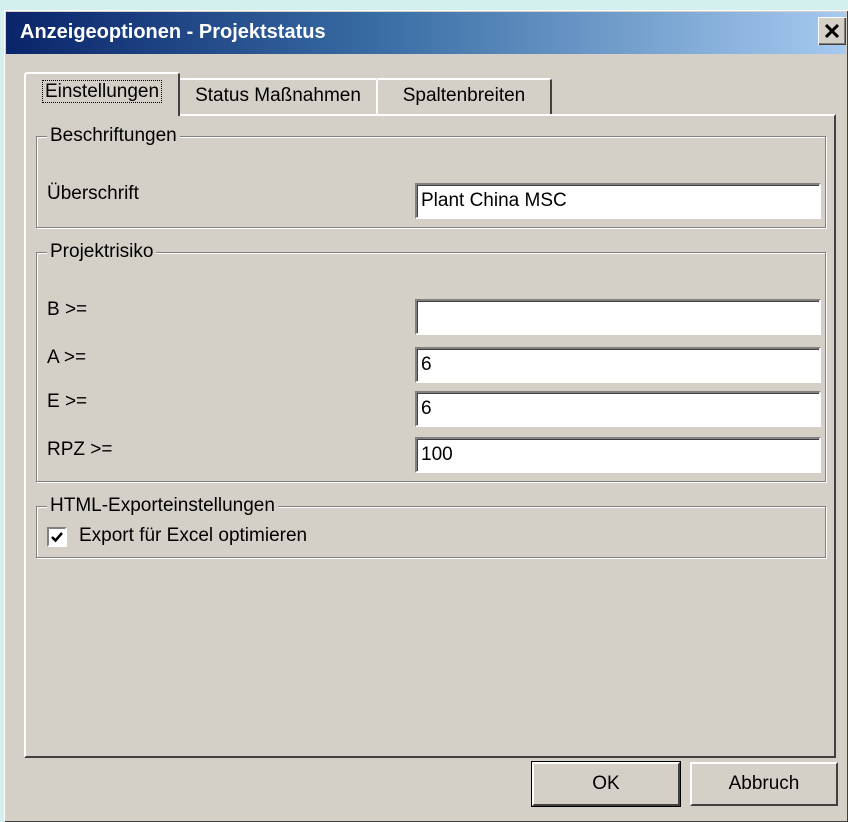 The height and width of the screenshot is (822, 848). Describe the element at coordinates (113, 136) in the screenshot. I see `group-legend: Beschriftungen` at that location.